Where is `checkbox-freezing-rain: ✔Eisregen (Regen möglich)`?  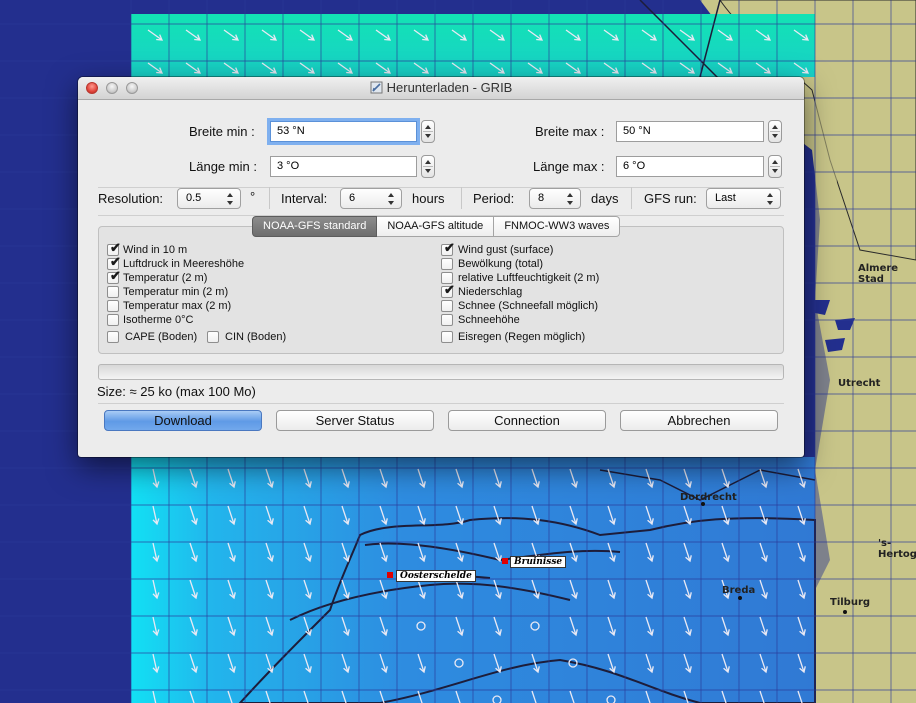
checkbox-freezing-rain: ✔Eisregen (Regen möglich) is located at coordinates (513, 337).